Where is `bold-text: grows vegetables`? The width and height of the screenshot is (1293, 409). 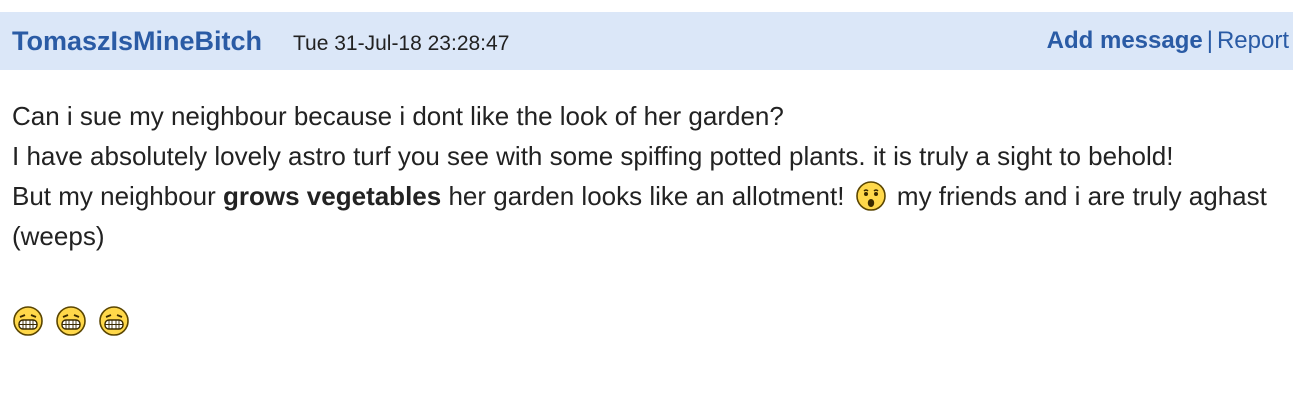
bold-text: grows vegetables is located at coordinates (332, 196).